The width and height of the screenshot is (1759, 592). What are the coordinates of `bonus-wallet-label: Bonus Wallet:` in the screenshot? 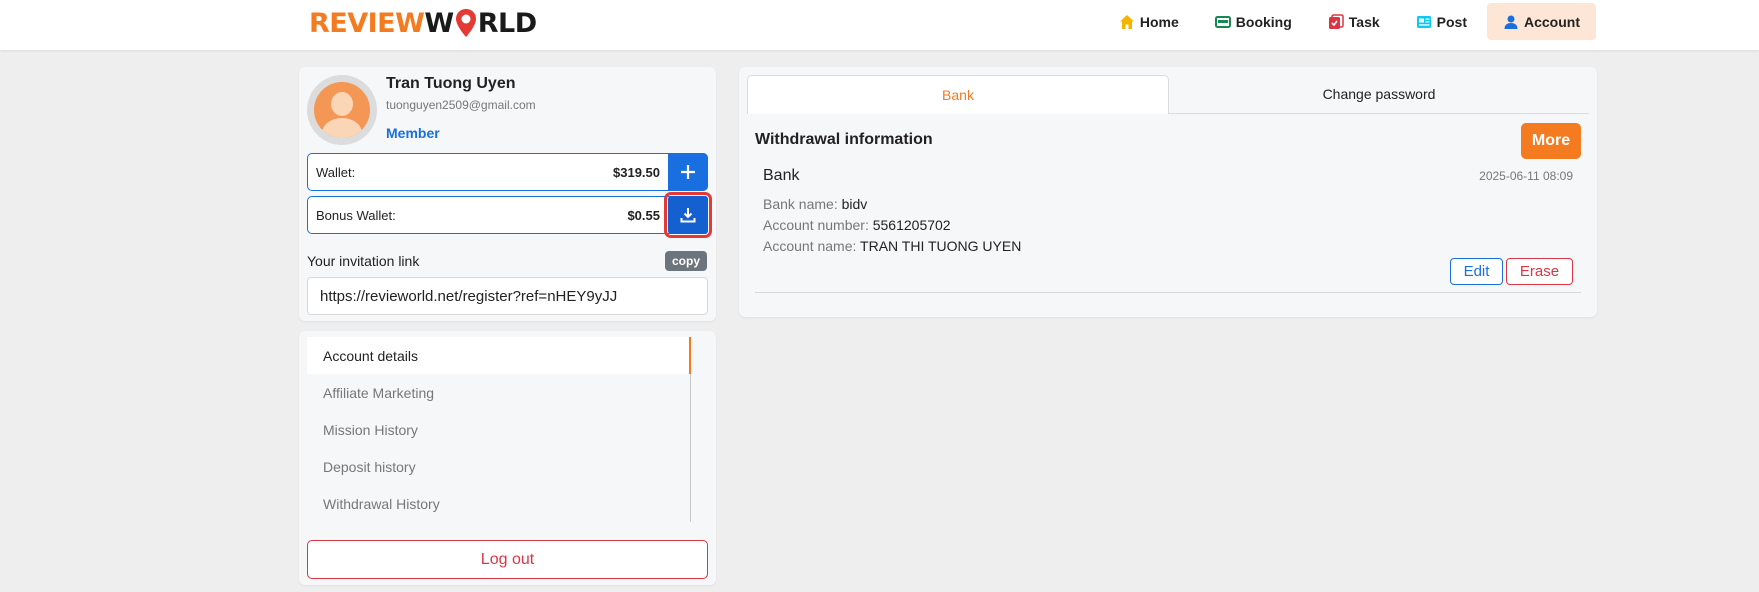 It's located at (356, 215).